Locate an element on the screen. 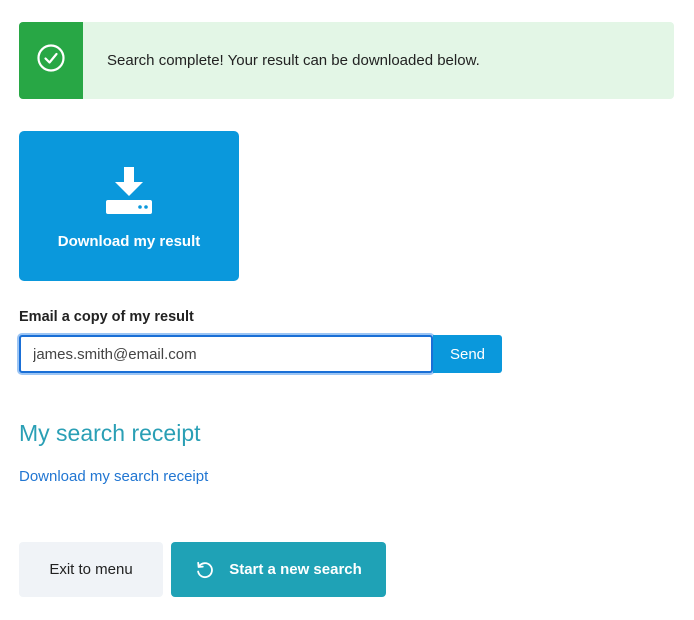 The width and height of the screenshot is (694, 620). refresh-icon is located at coordinates (205, 570).